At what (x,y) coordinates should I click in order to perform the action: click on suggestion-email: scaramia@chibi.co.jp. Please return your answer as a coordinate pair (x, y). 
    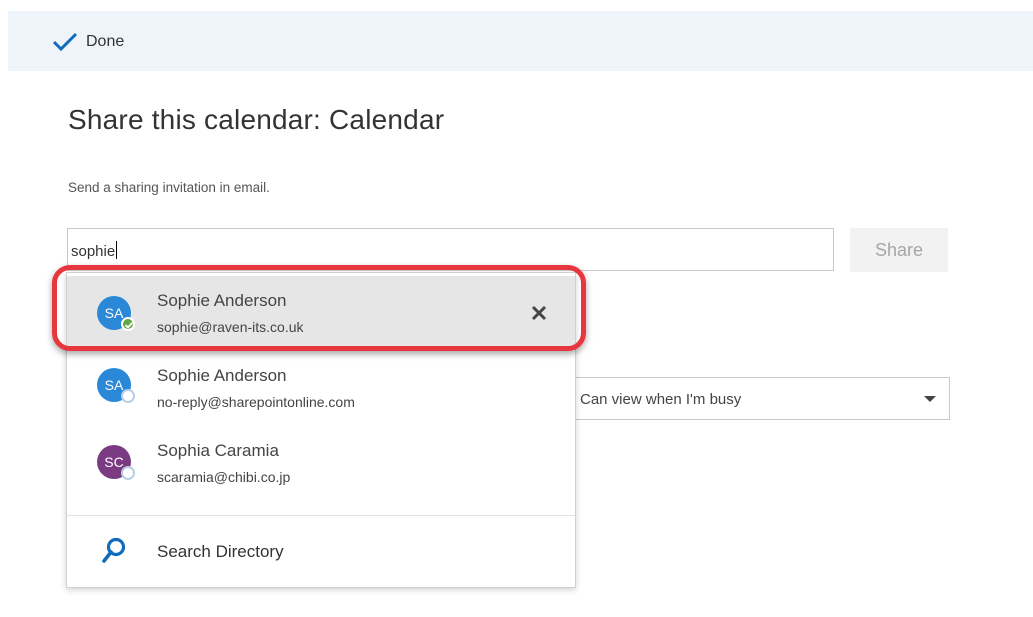
    Looking at the image, I should click on (224, 477).